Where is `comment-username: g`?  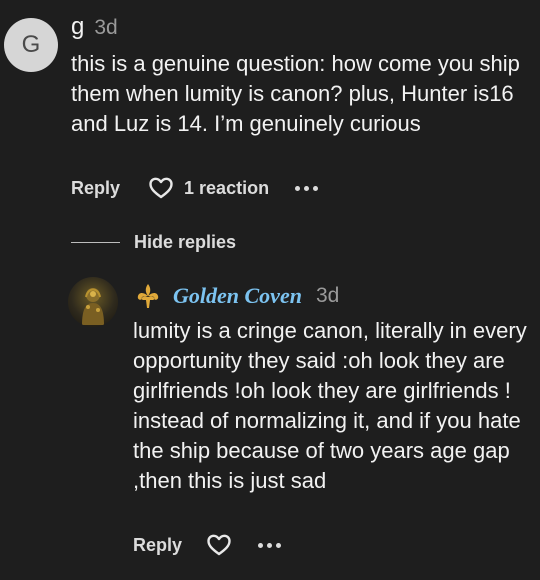
comment-username: g is located at coordinates (77, 27).